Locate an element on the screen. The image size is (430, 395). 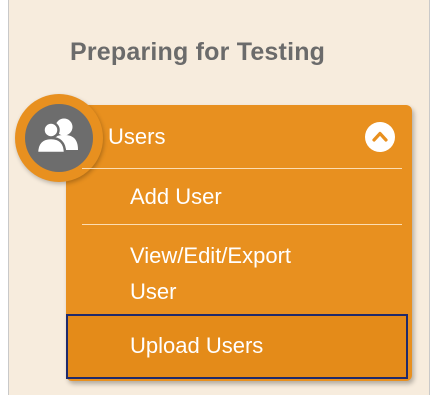
section-title: Preparing for Testing is located at coordinates (198, 52).